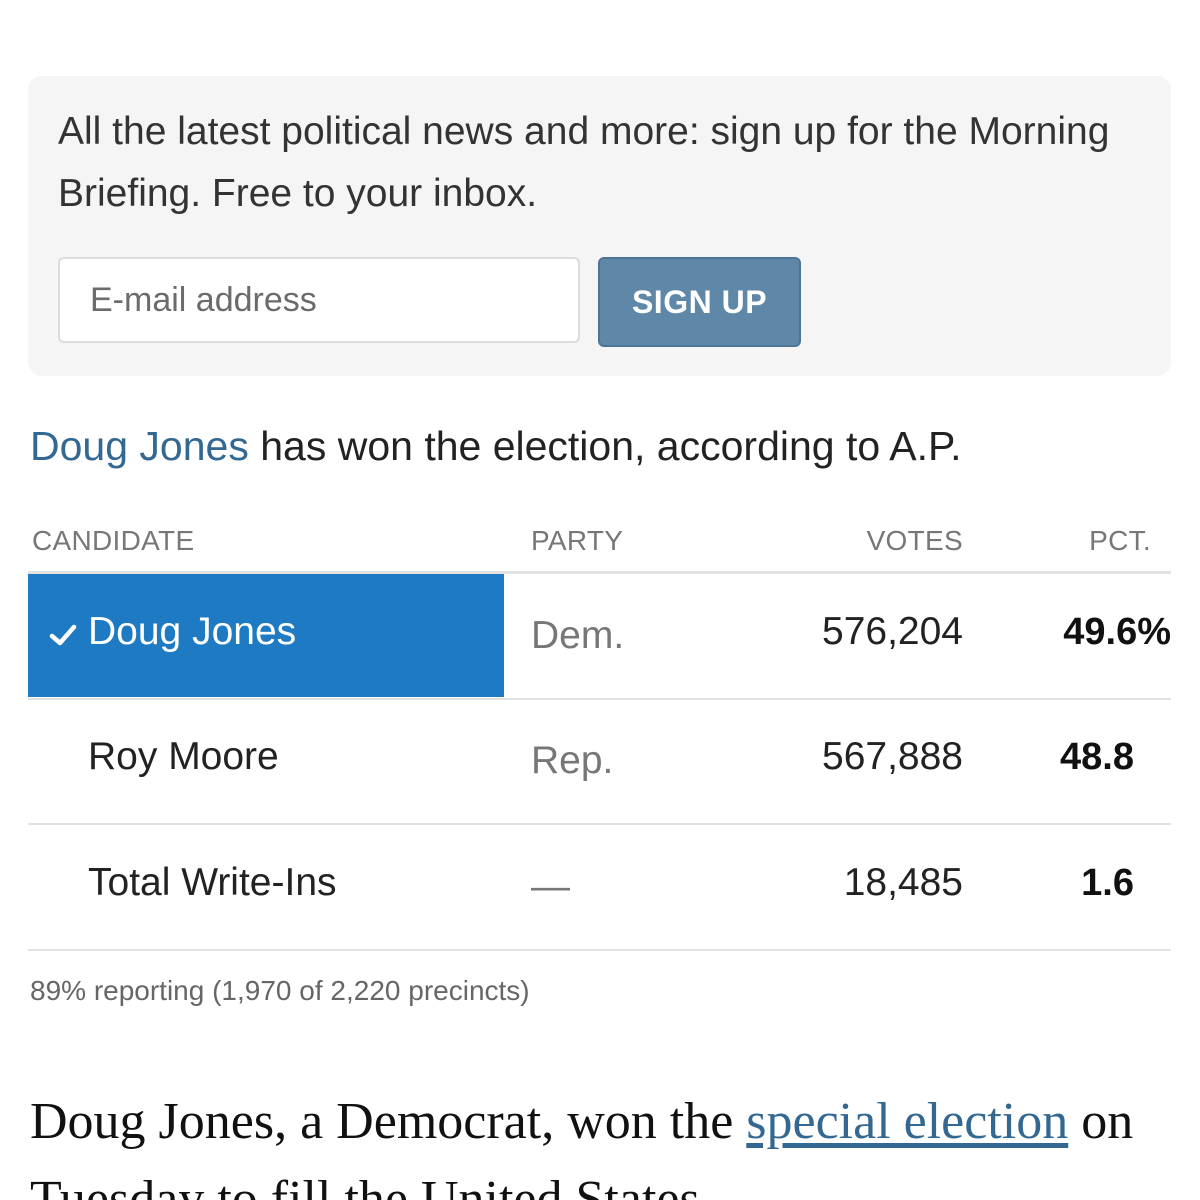 The image size is (1200, 1200). I want to click on table-row: Total Write-Ins — 18,485 1.6, so click(599, 888).